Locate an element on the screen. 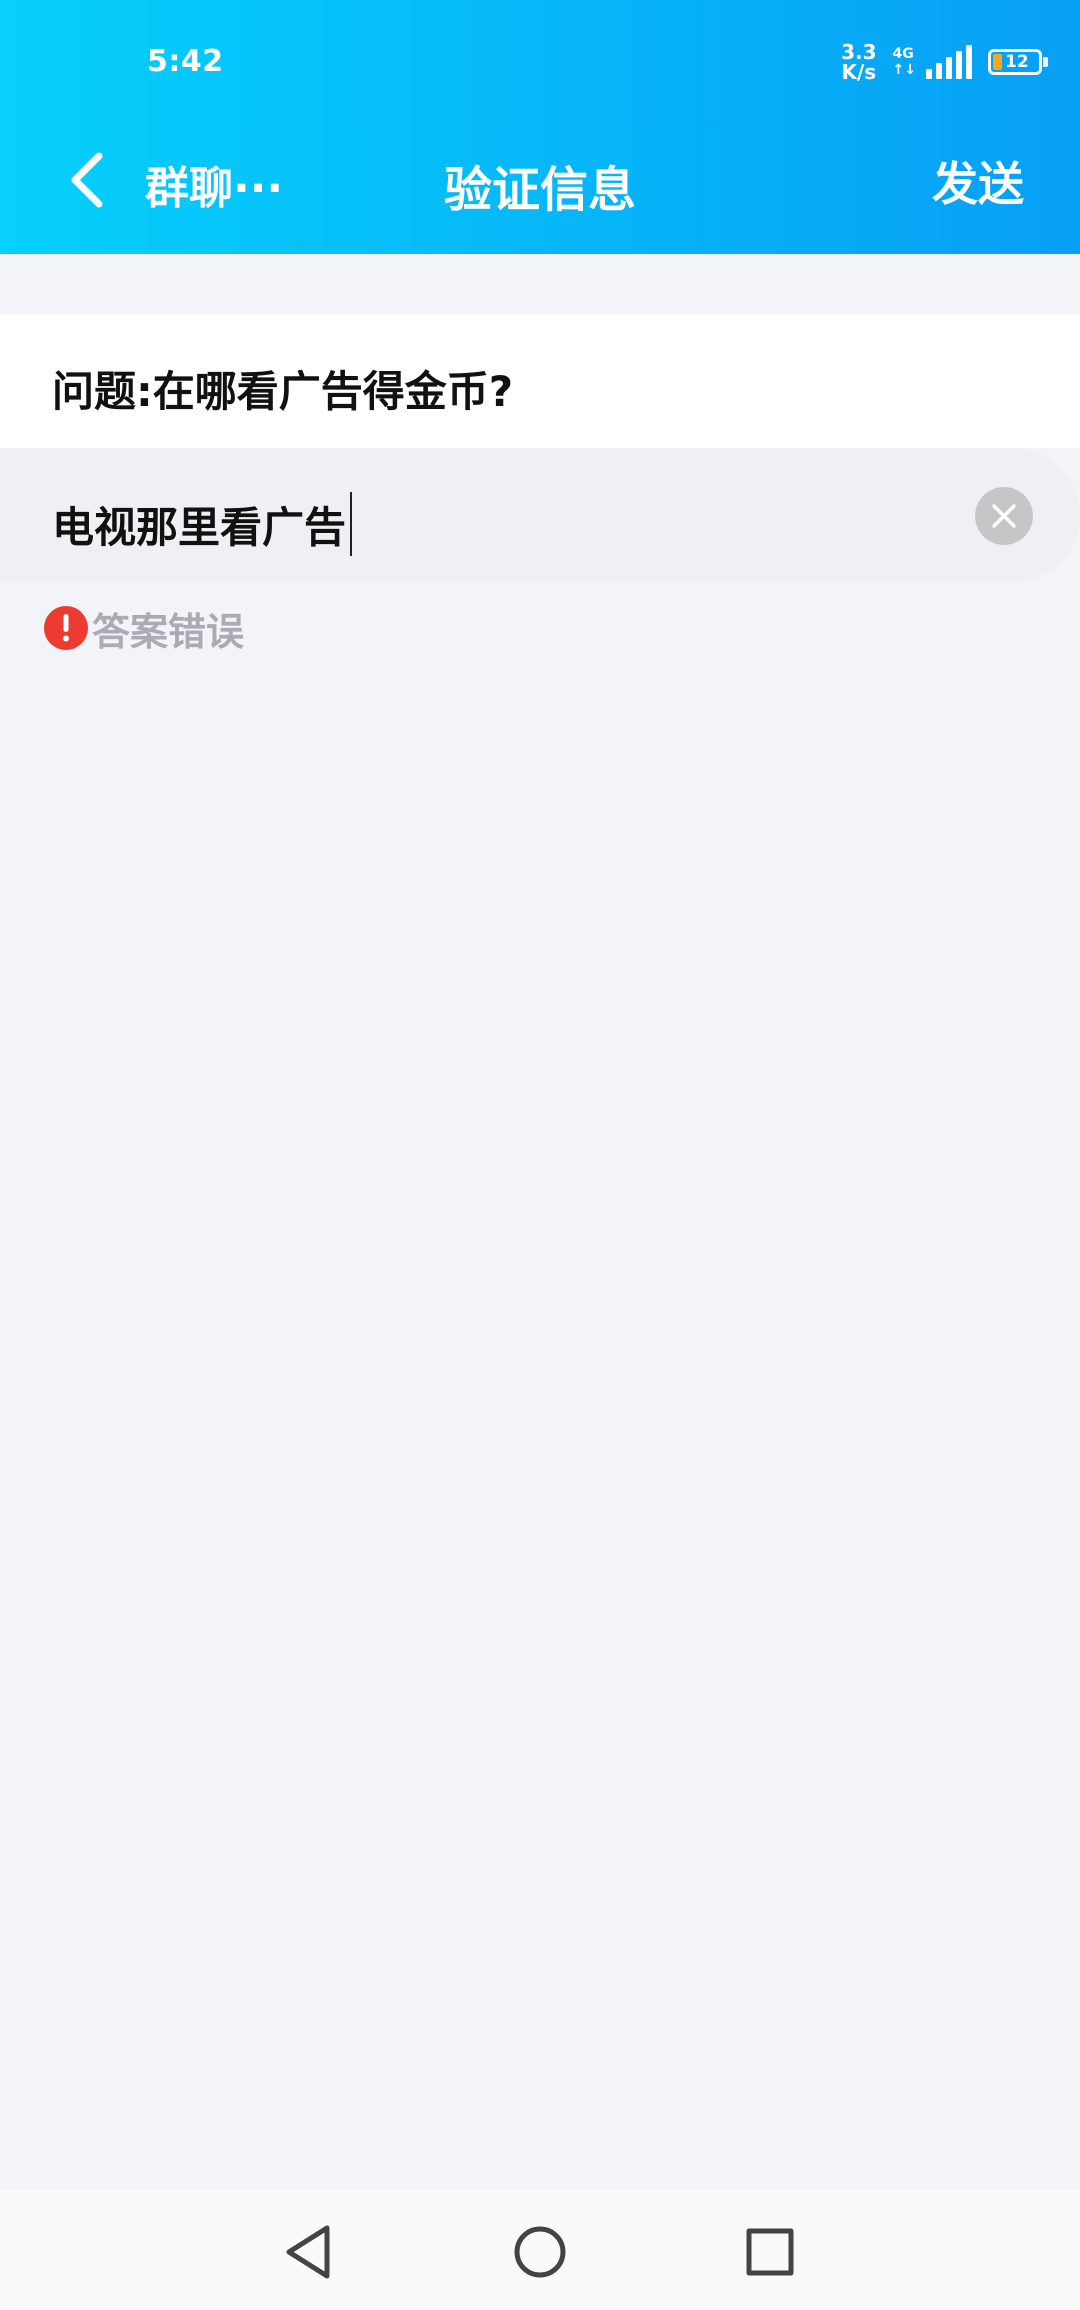 The width and height of the screenshot is (1080, 2310). send-button: 发送 is located at coordinates (978, 181).